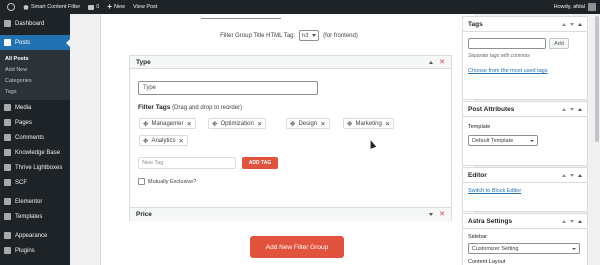 This screenshot has width=600, height=265. What do you see at coordinates (31, 235) in the screenshot?
I see `sidebar-item-label: Appearance` at bounding box center [31, 235].